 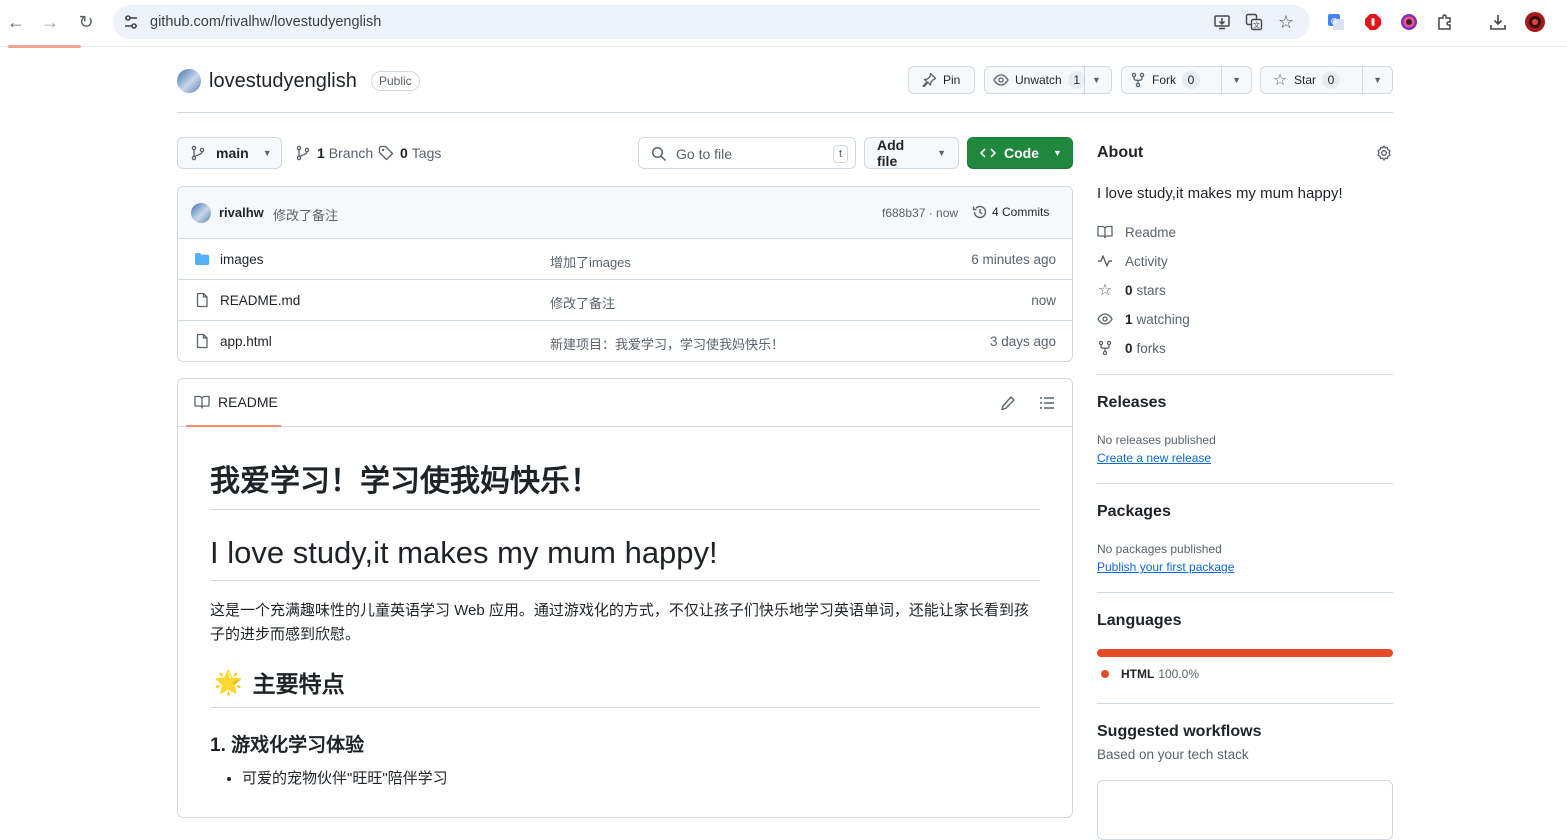 What do you see at coordinates (1245, 653) in the screenshot?
I see `language-bar-html` at bounding box center [1245, 653].